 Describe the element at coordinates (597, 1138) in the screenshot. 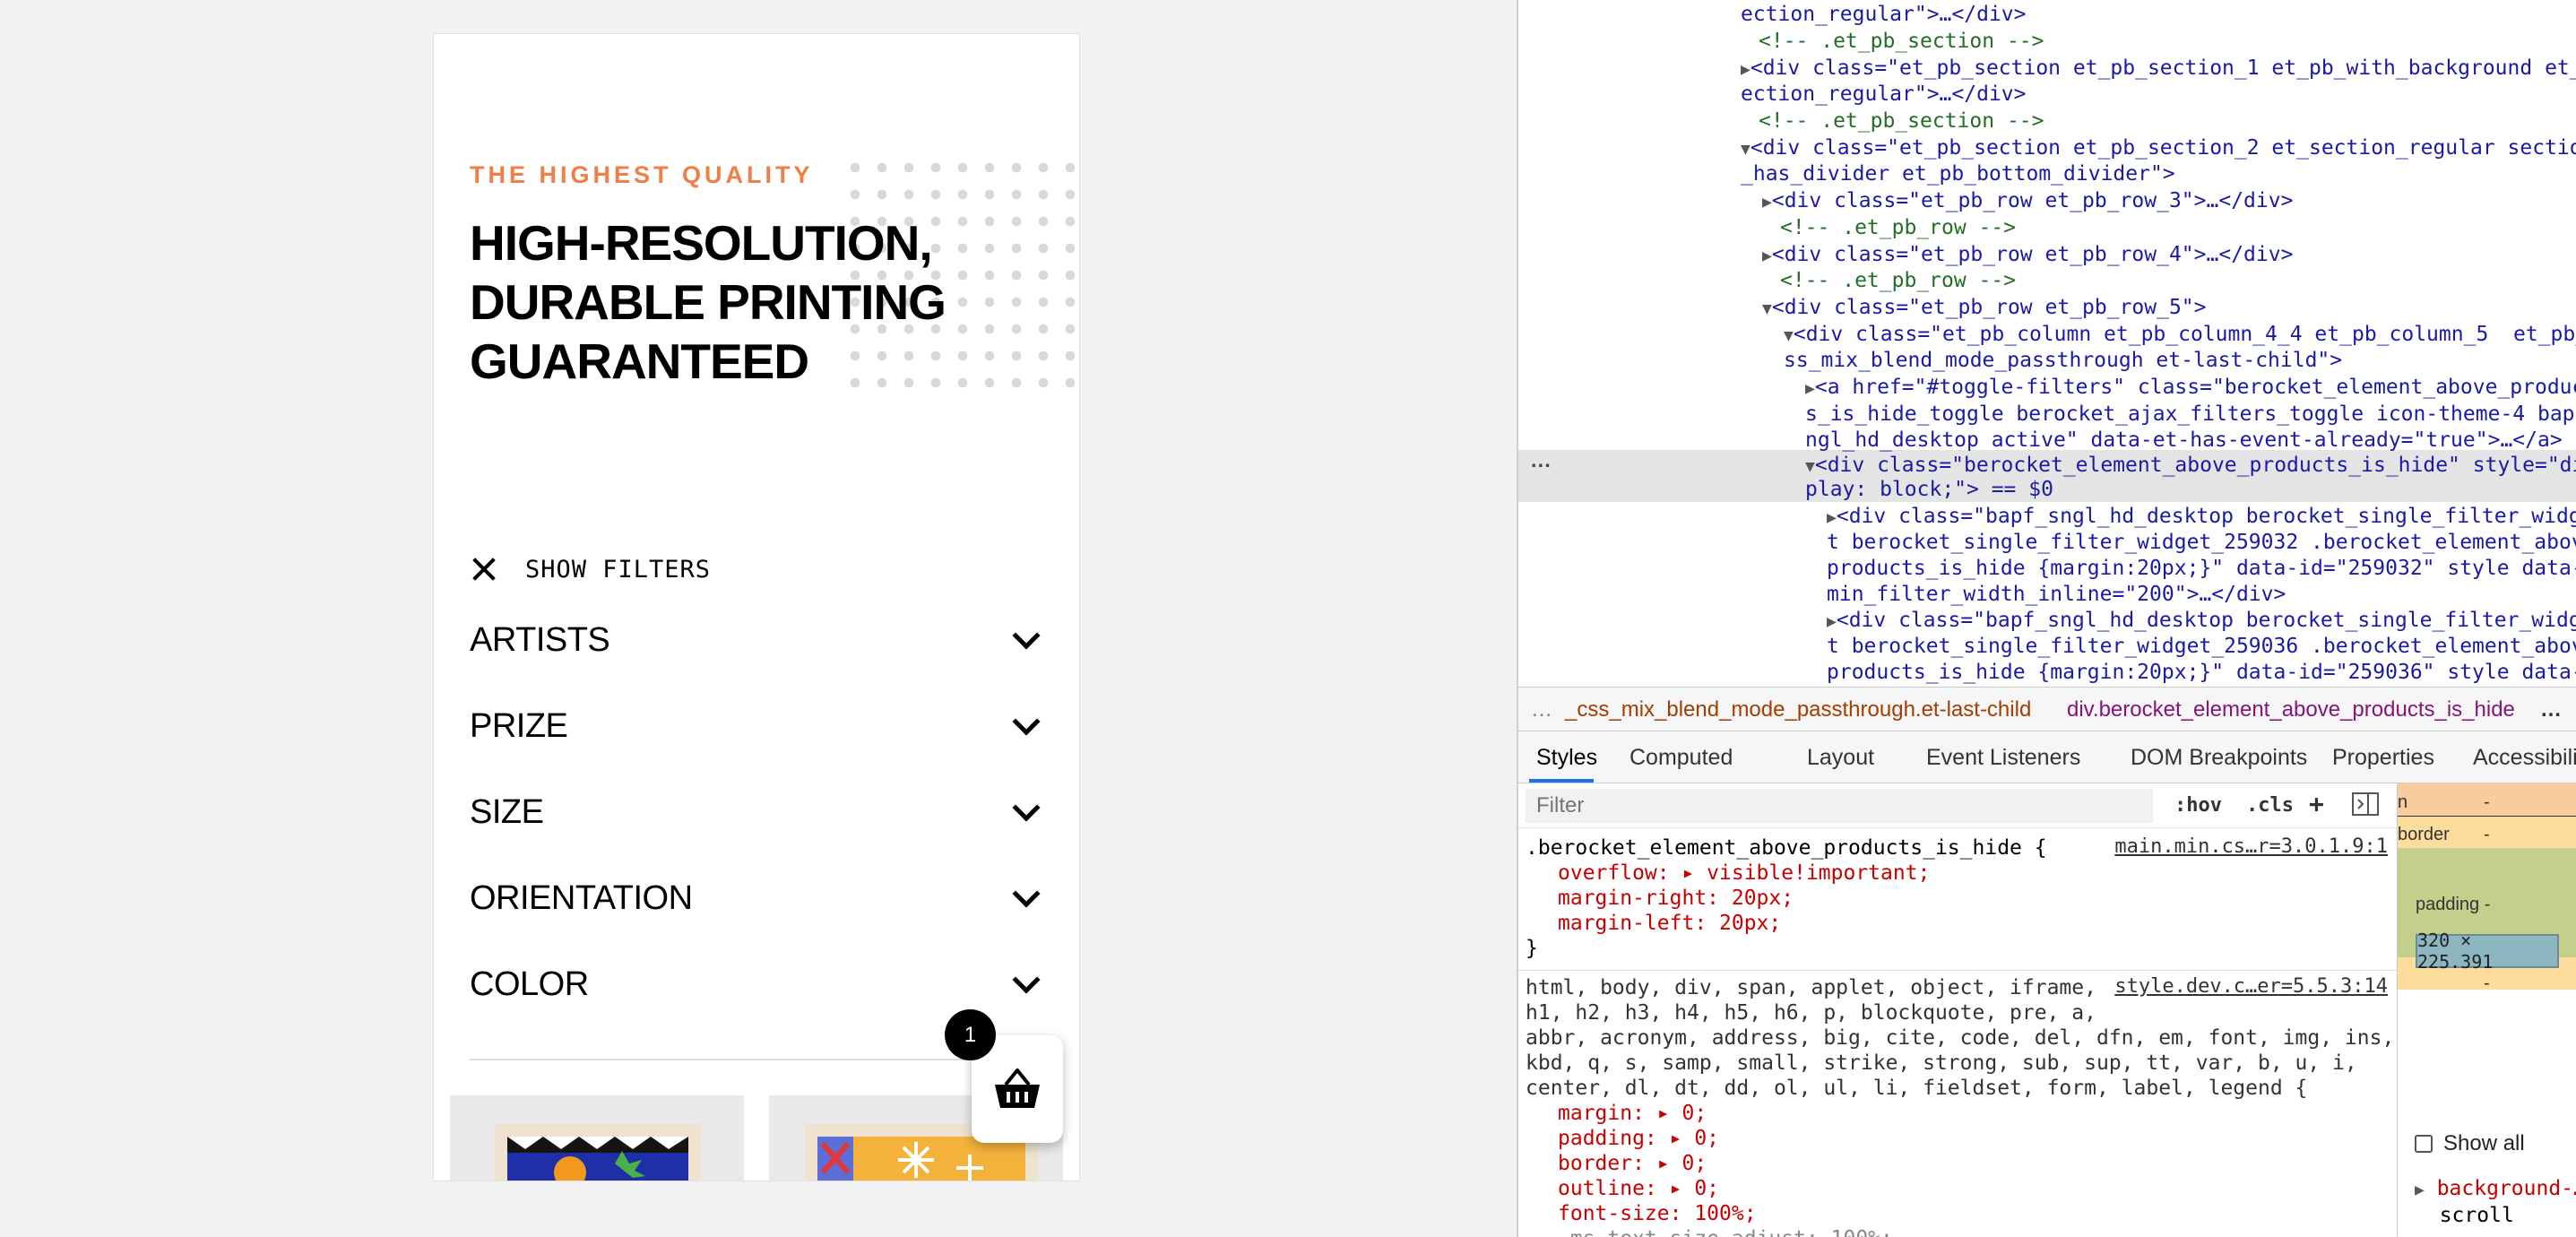

I see `product-card` at that location.